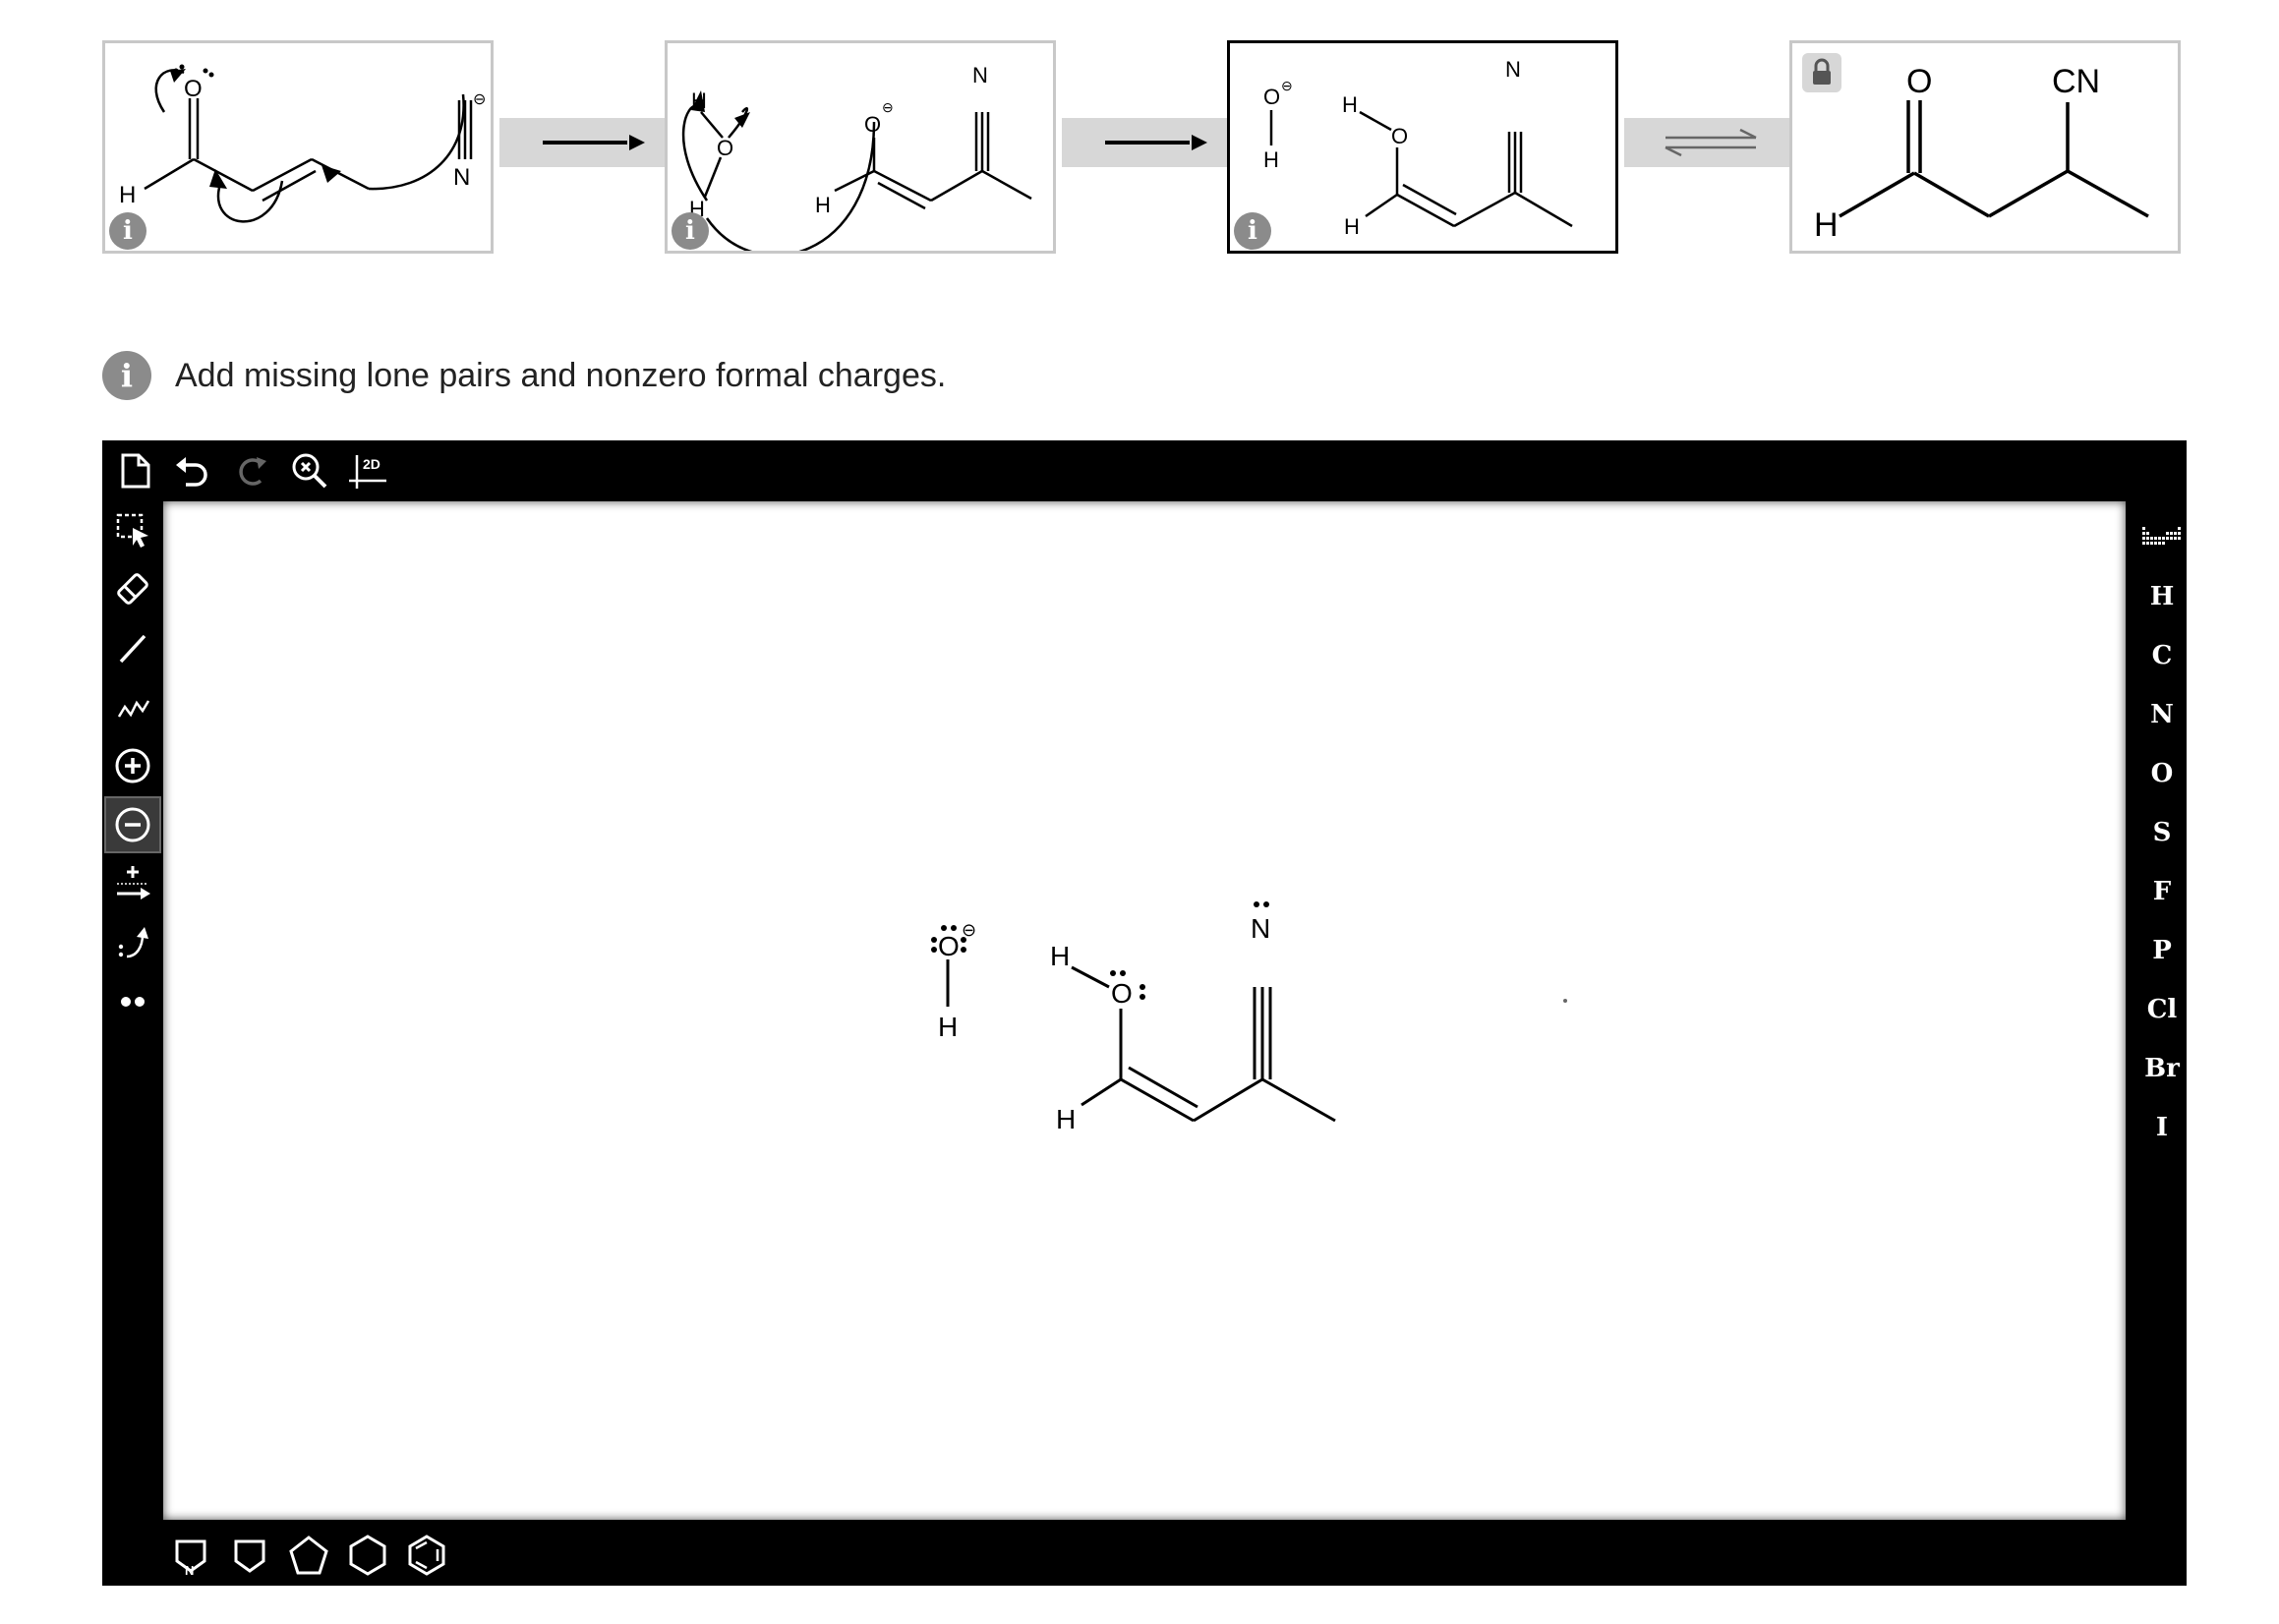  Describe the element at coordinates (2162, 1127) in the screenshot. I see `element-i: I` at that location.